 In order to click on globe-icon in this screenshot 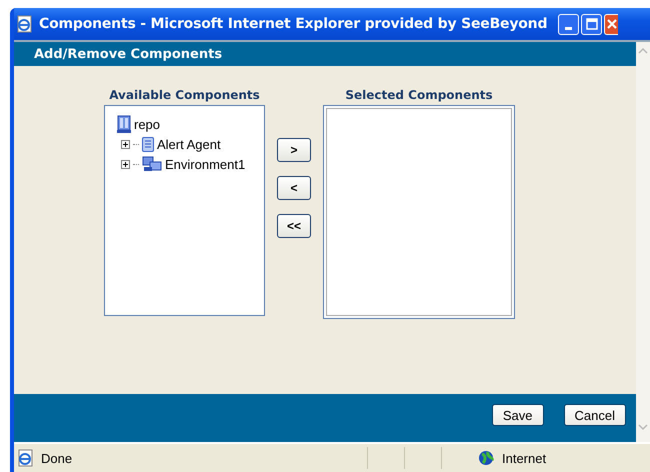, I will do `click(486, 458)`.